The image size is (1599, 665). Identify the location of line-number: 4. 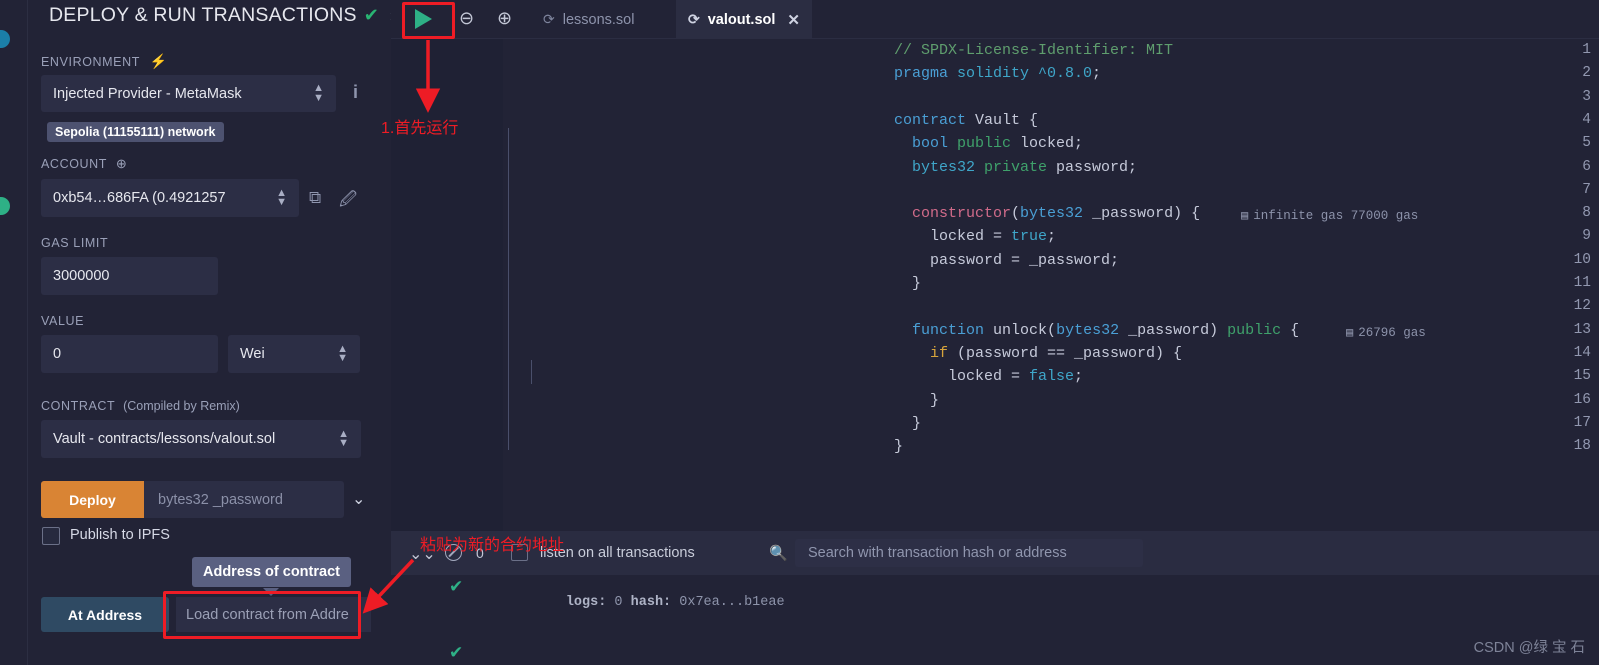
(1586, 119).